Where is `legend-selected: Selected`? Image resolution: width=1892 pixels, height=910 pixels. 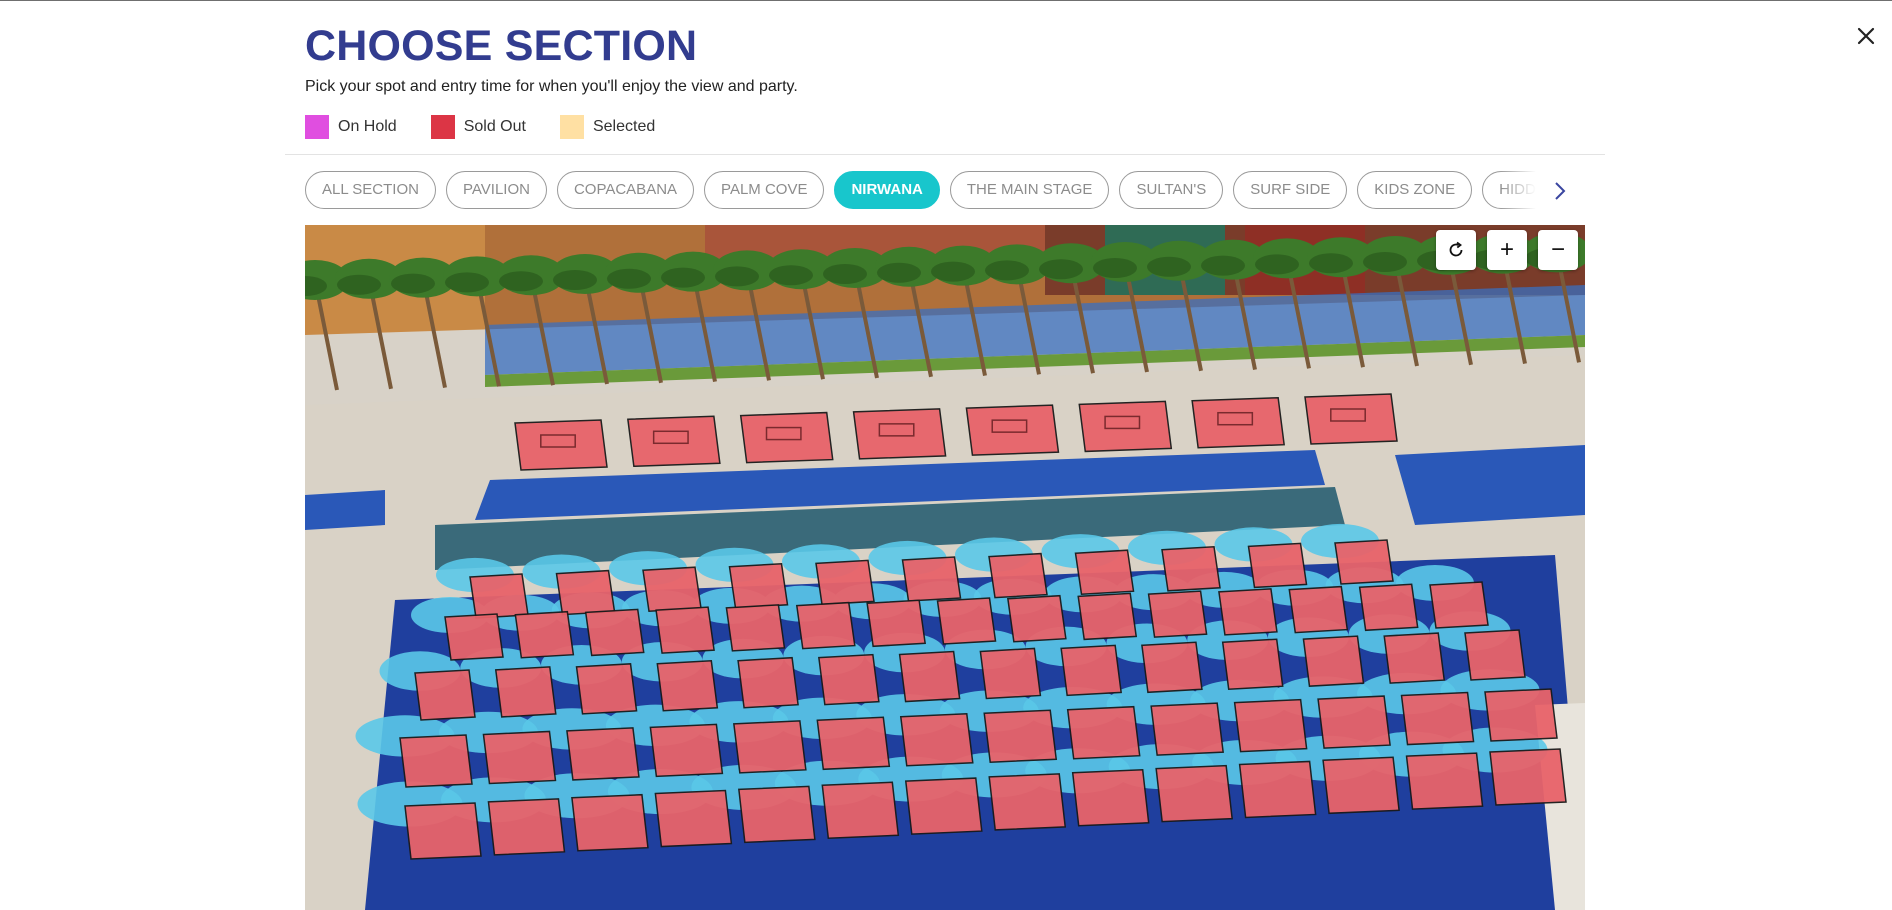
legend-selected: Selected is located at coordinates (607, 127).